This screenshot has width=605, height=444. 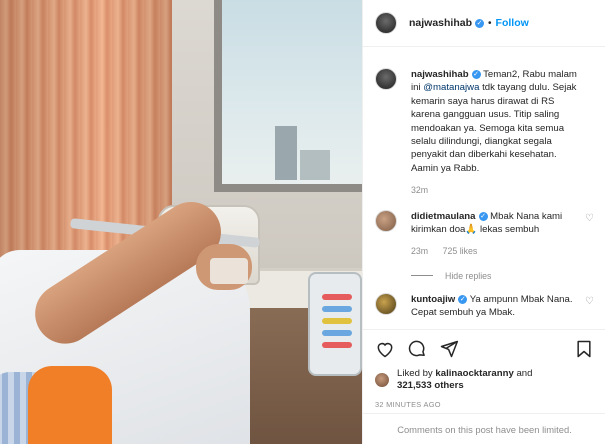 I want to click on comment-icon, so click(x=417, y=349).